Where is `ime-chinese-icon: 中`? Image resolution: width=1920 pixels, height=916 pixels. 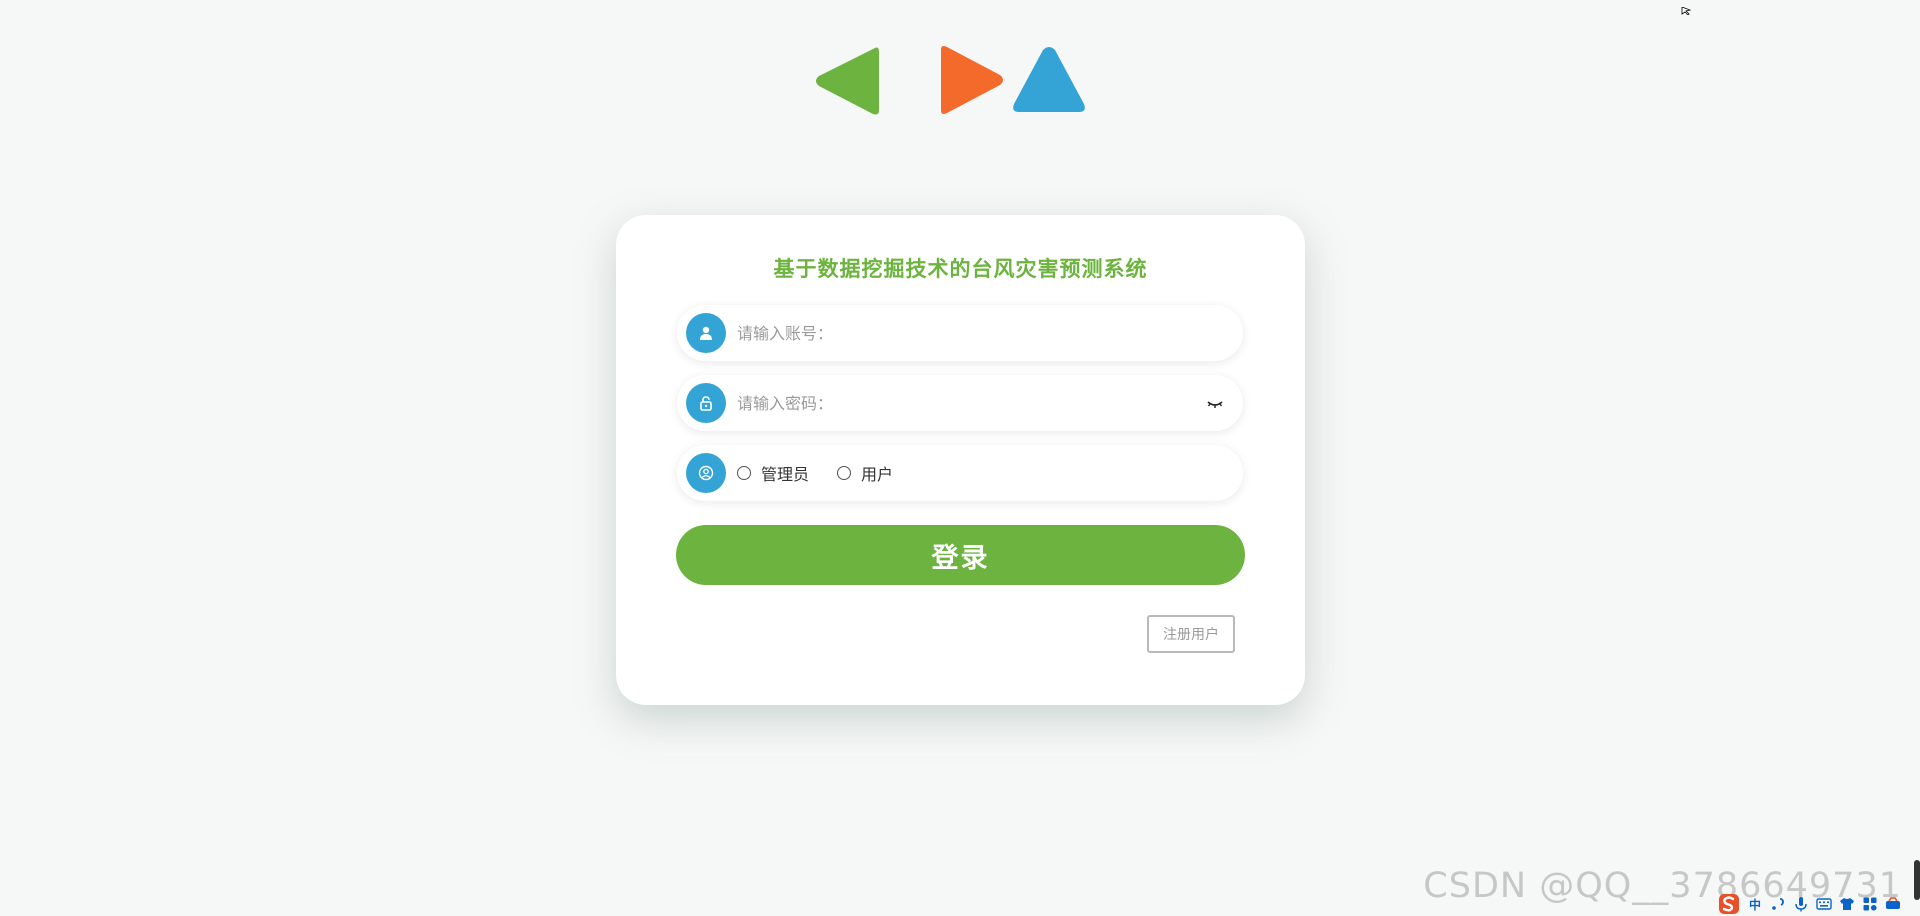
ime-chinese-icon: 中 is located at coordinates (1755, 904).